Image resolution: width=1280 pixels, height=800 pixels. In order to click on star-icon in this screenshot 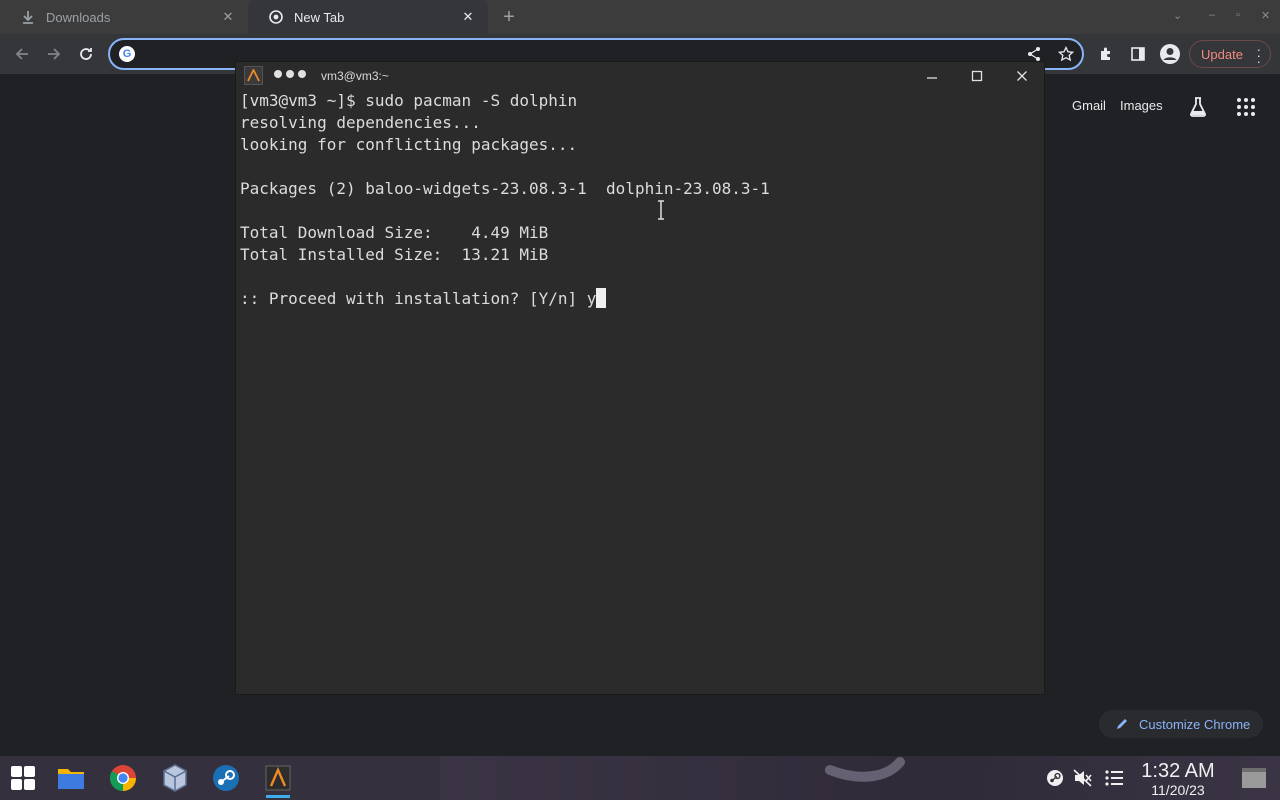, I will do `click(1066, 54)`.